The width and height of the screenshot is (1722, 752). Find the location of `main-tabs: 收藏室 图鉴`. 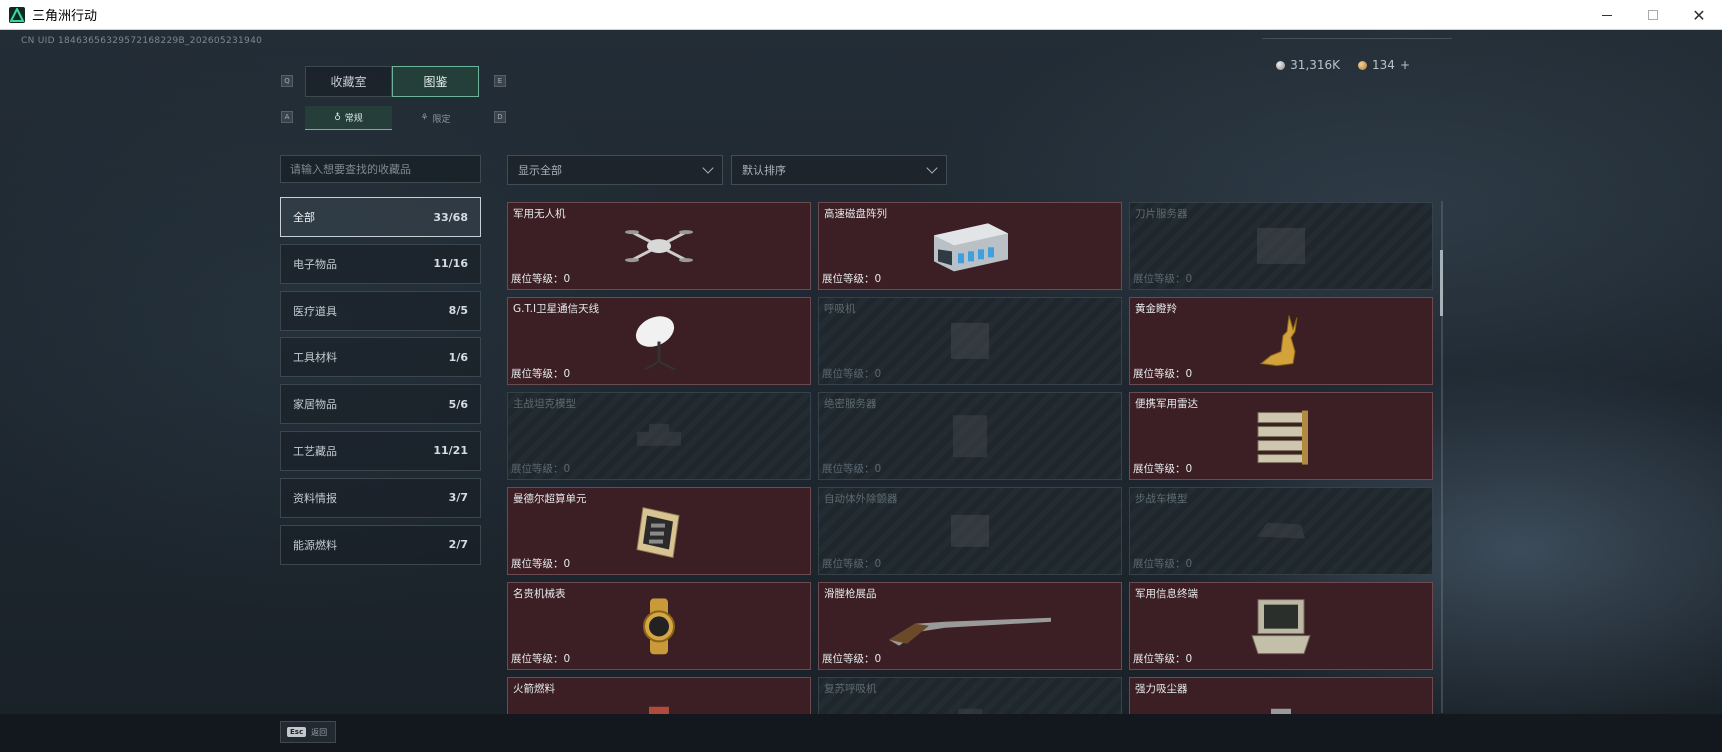

main-tabs: 收藏室 图鉴 is located at coordinates (392, 81).